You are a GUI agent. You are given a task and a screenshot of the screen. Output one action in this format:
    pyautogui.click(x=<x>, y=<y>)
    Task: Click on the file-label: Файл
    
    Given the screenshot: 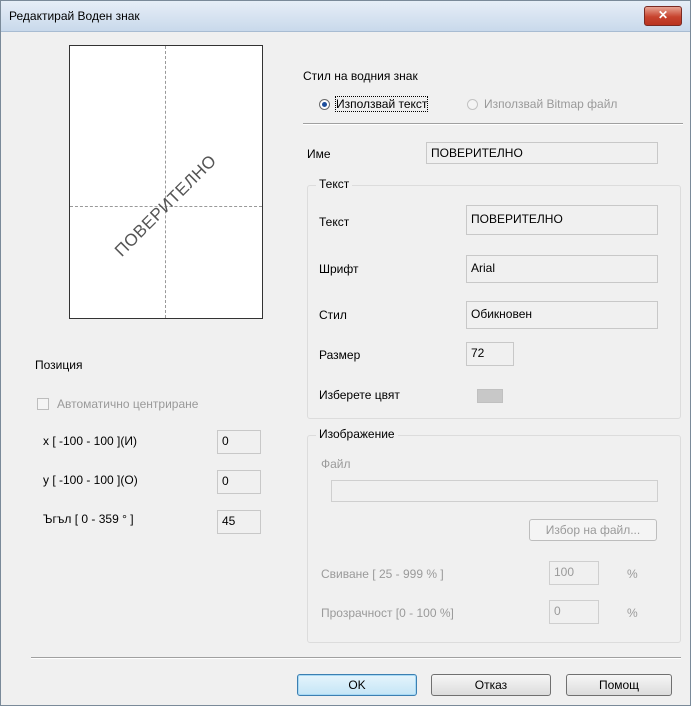 What is the action you would take?
    pyautogui.click(x=336, y=464)
    